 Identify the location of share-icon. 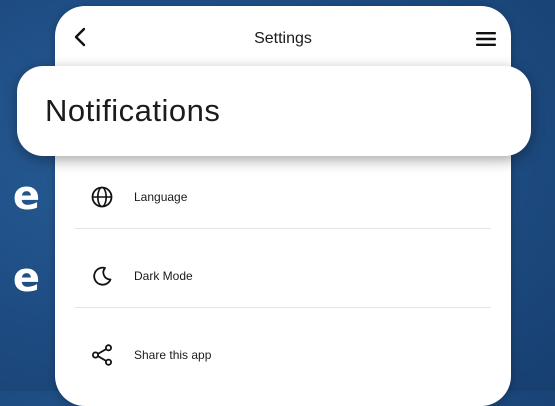
(102, 355).